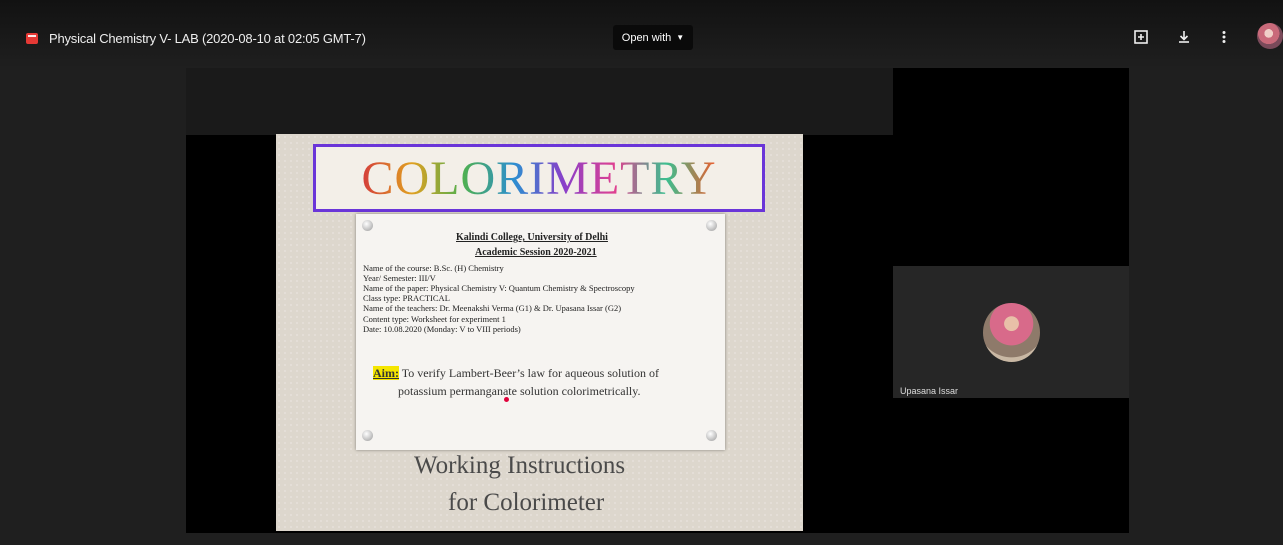 This screenshot has height=545, width=1283. What do you see at coordinates (406, 298) in the screenshot?
I see `card-line: Class type: PRACTICAL` at bounding box center [406, 298].